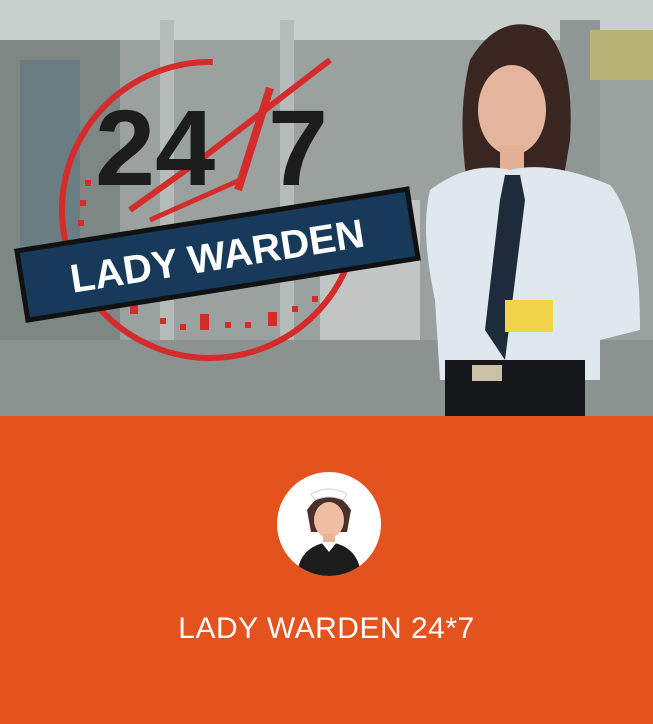  I want to click on app-name-label: LADY WARDEN 24*7, so click(326, 628).